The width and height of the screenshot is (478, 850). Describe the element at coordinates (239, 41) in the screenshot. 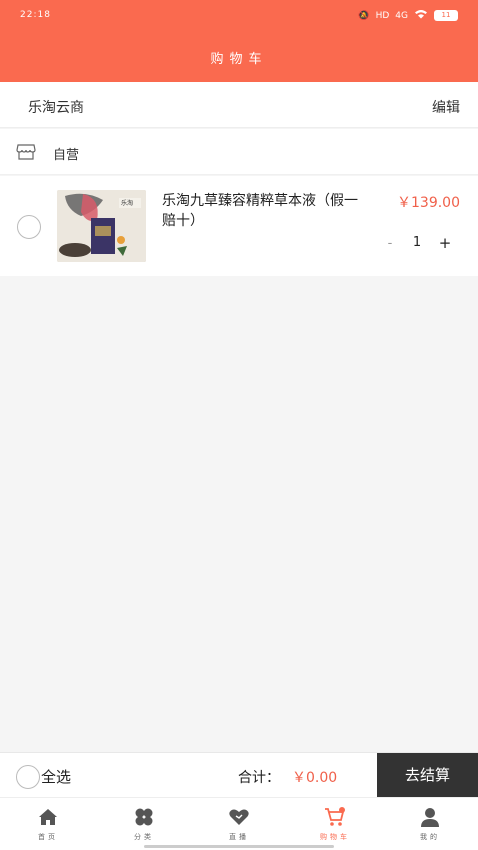

I see `header: 22:18 🔕 HD 4G 11 购物车` at that location.